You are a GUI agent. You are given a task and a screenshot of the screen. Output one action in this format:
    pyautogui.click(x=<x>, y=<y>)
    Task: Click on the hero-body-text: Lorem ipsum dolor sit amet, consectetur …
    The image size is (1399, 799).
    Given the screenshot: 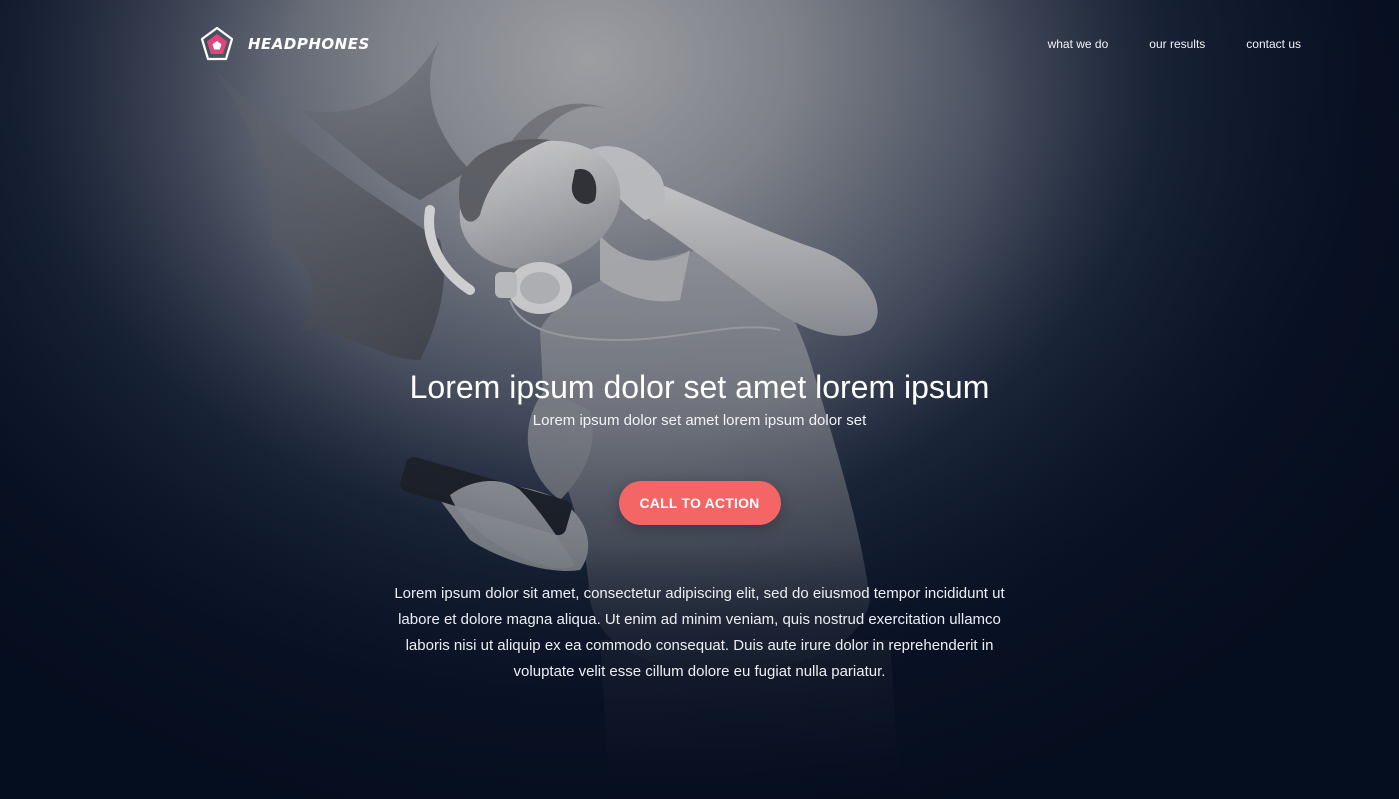 What is the action you would take?
    pyautogui.click(x=699, y=632)
    